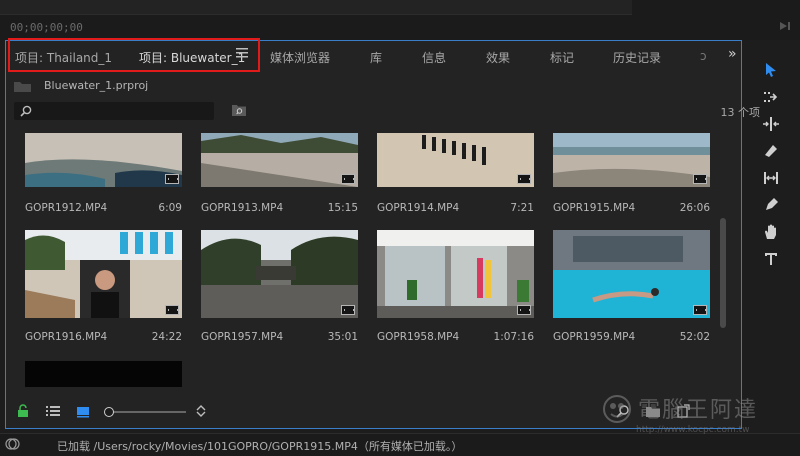 This screenshot has height=456, width=800. Describe the element at coordinates (201, 411) in the screenshot. I see `sort-icon` at that location.